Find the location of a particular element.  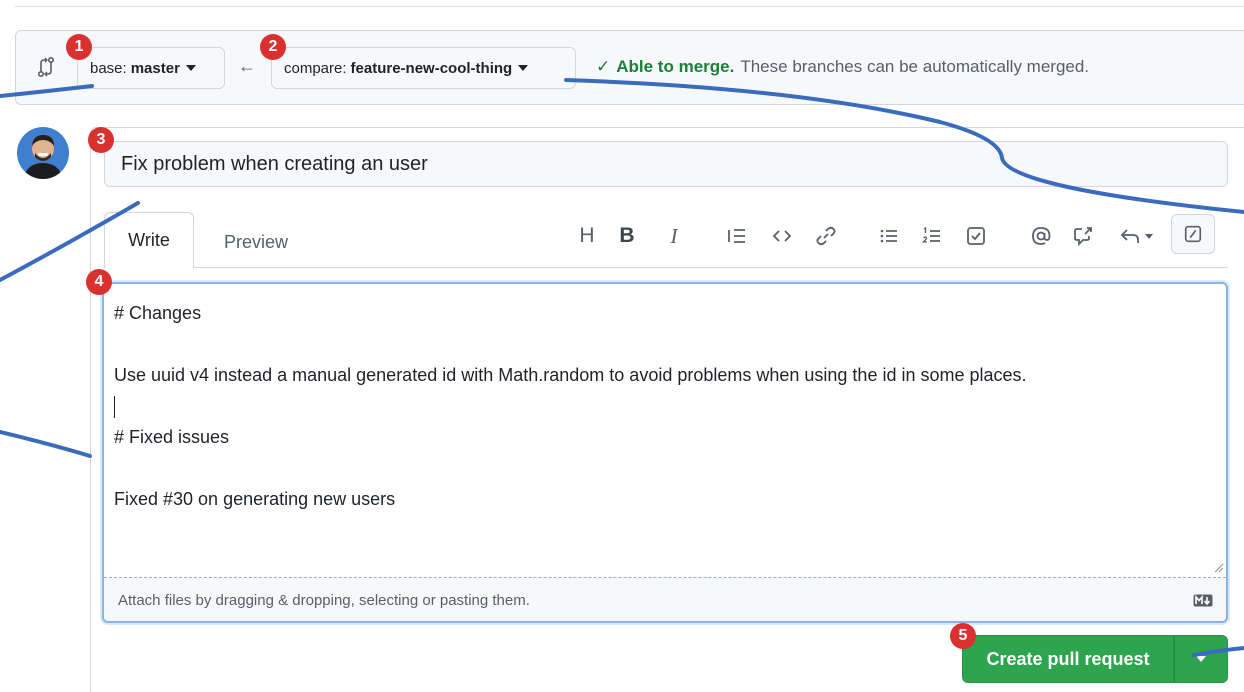

tabs-divider is located at coordinates (666, 267).